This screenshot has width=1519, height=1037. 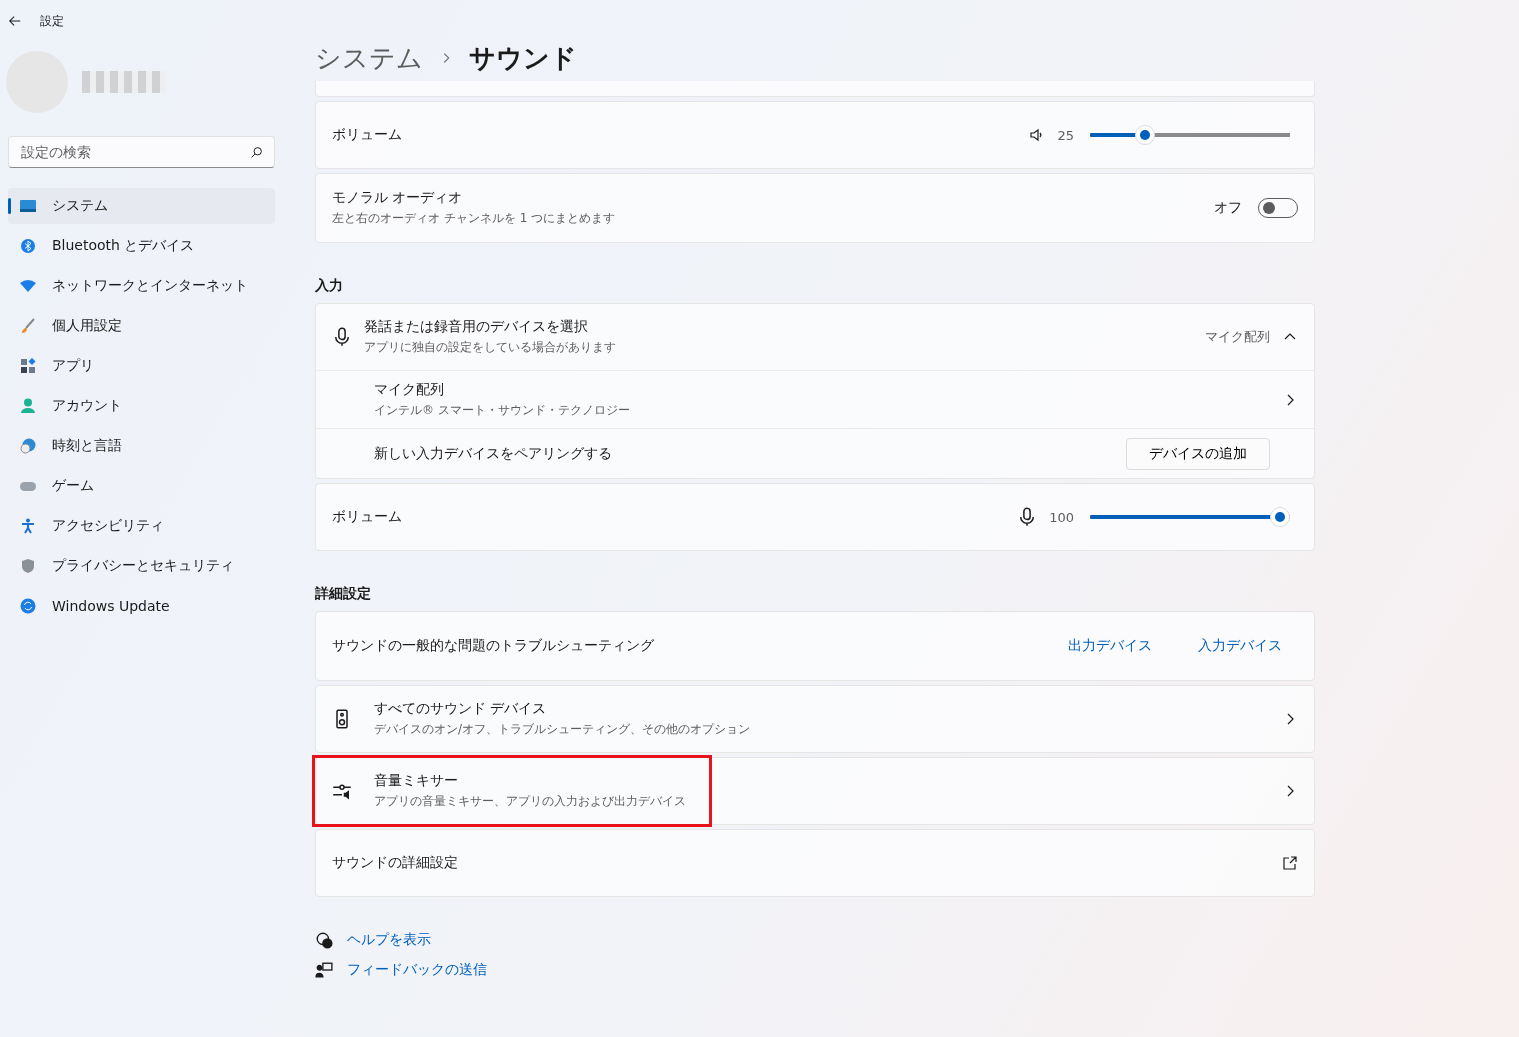 I want to click on selected-device: マイク配列, so click(x=1237, y=337).